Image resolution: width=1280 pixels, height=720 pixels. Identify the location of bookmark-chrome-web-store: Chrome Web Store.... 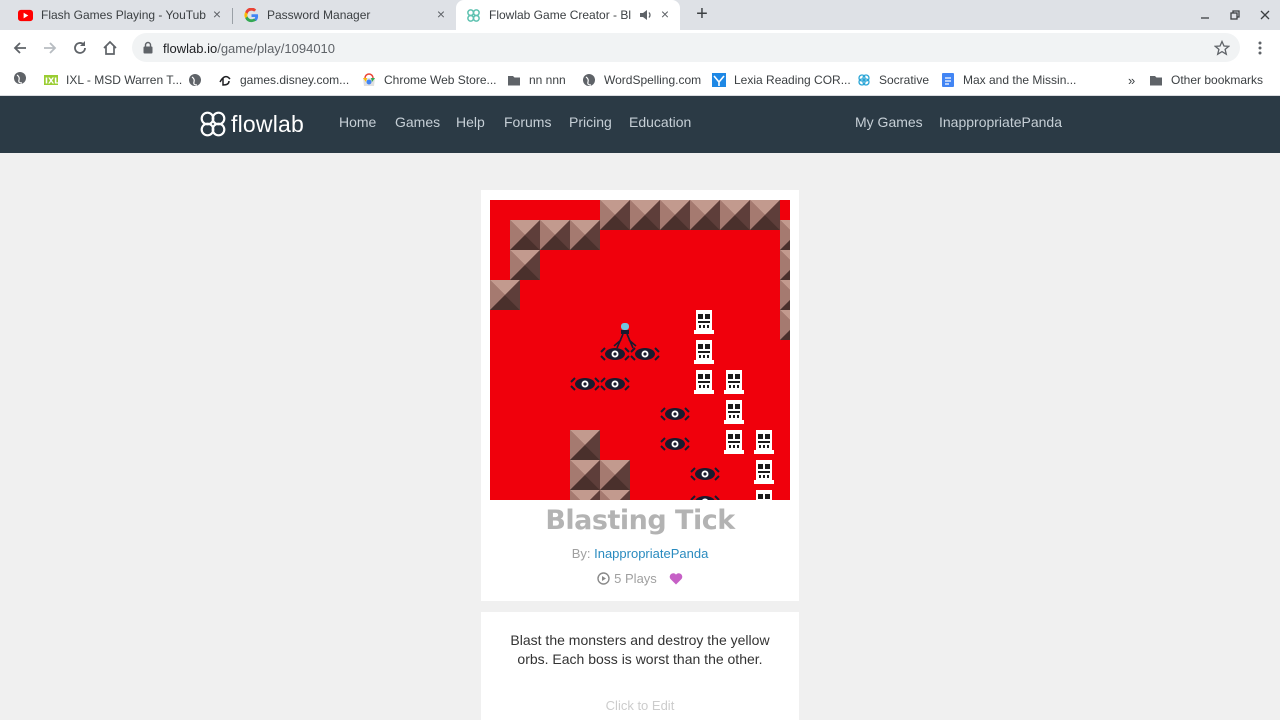
(429, 80).